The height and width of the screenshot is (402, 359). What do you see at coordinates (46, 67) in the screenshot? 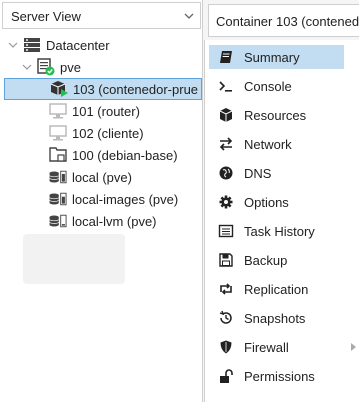
I see `node-online-icon` at bounding box center [46, 67].